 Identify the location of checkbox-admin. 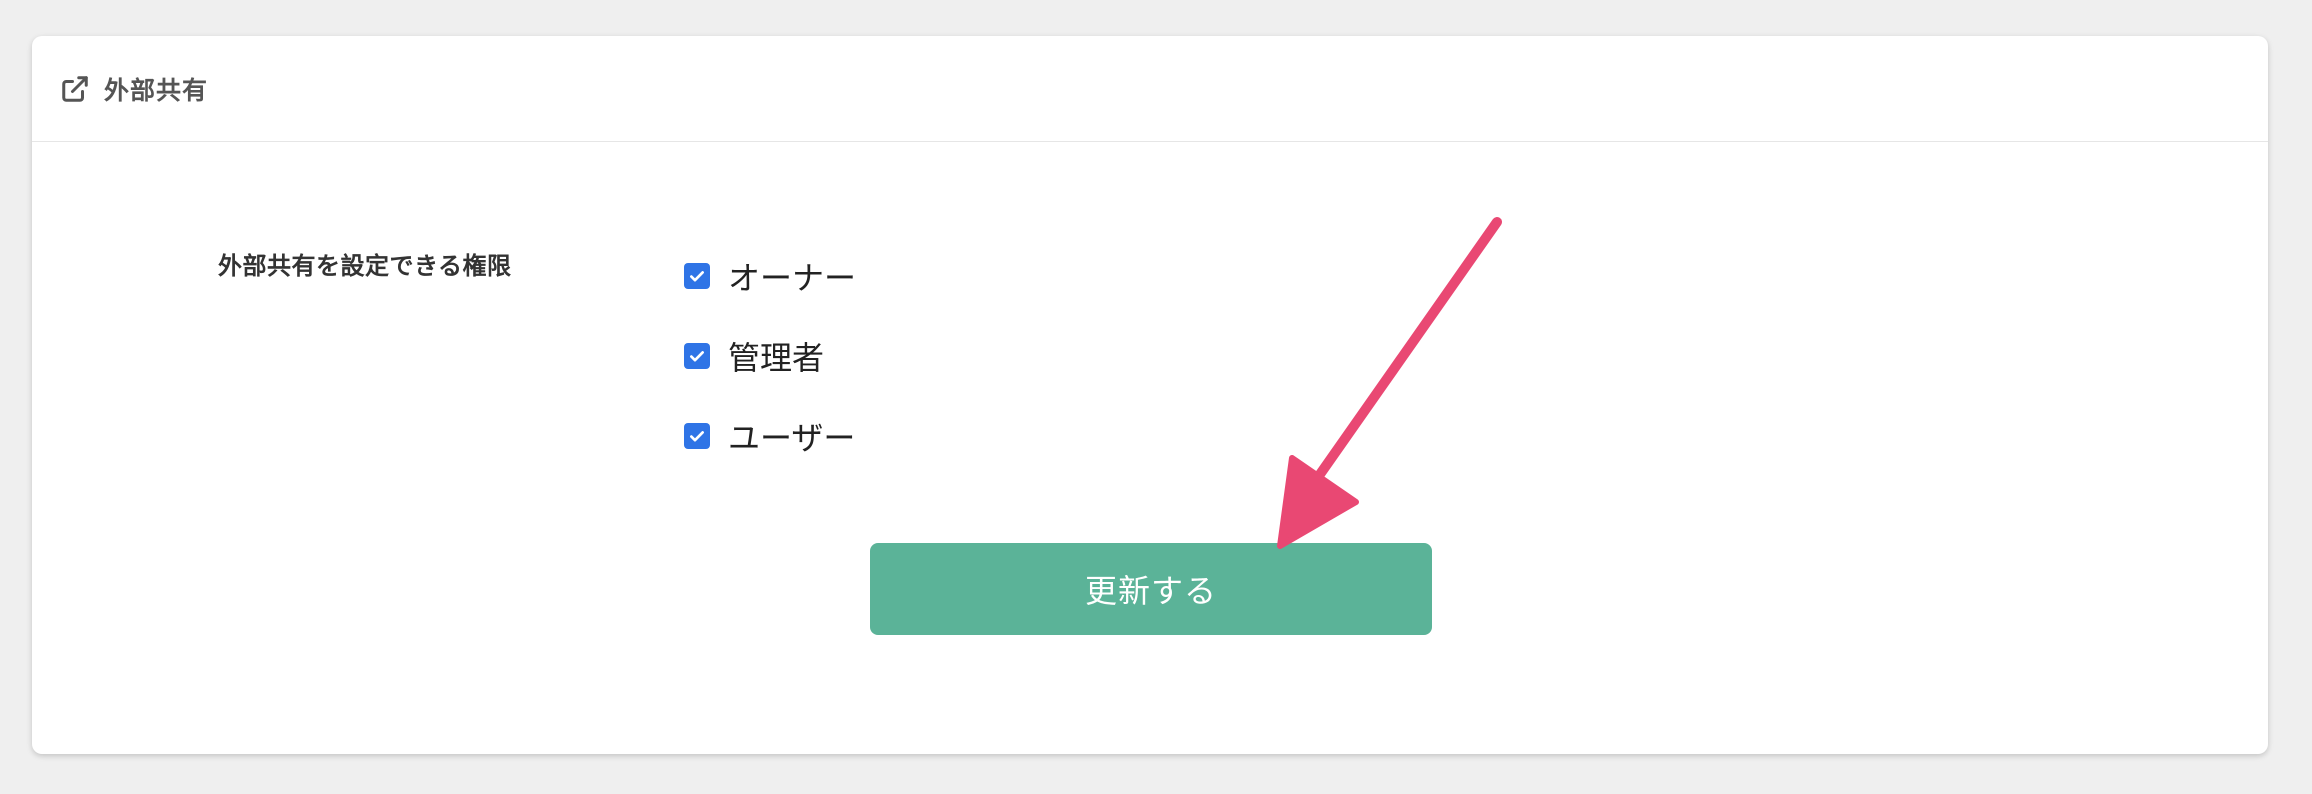
(697, 356).